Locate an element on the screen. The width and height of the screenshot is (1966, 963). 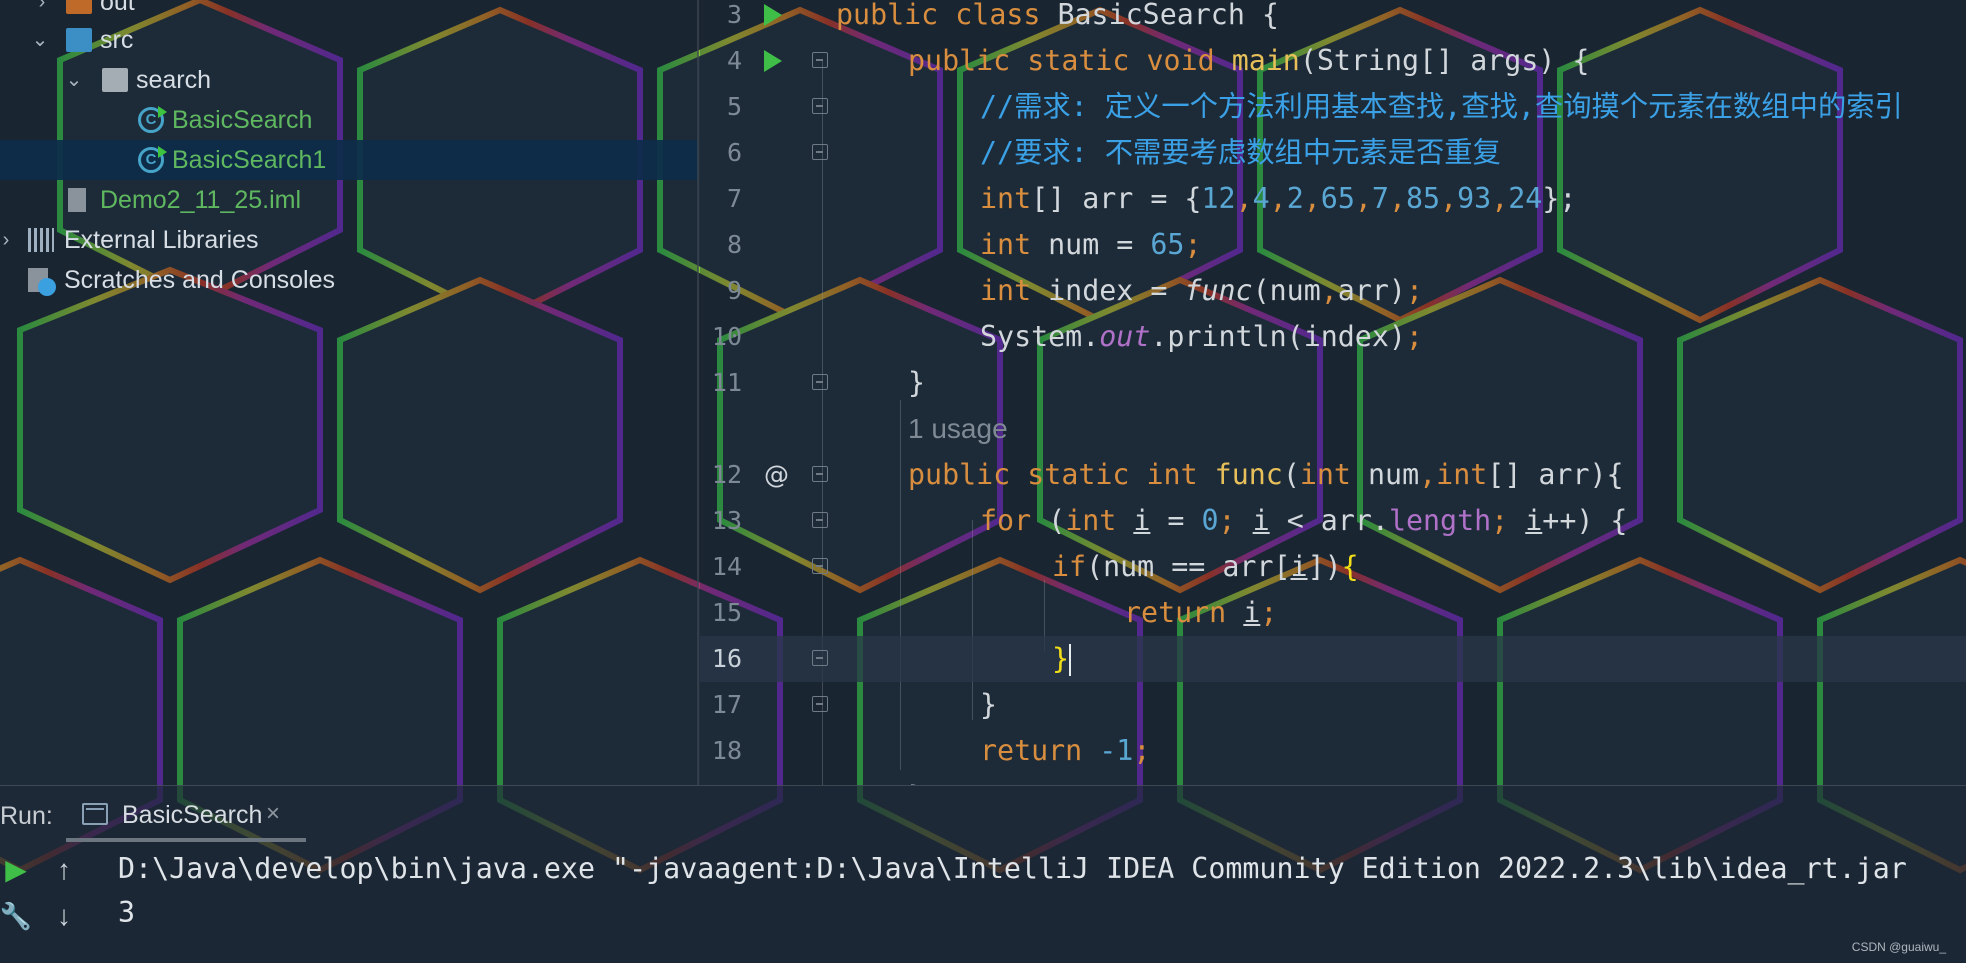
run-tab-label: BasicSearch is located at coordinates (192, 815).